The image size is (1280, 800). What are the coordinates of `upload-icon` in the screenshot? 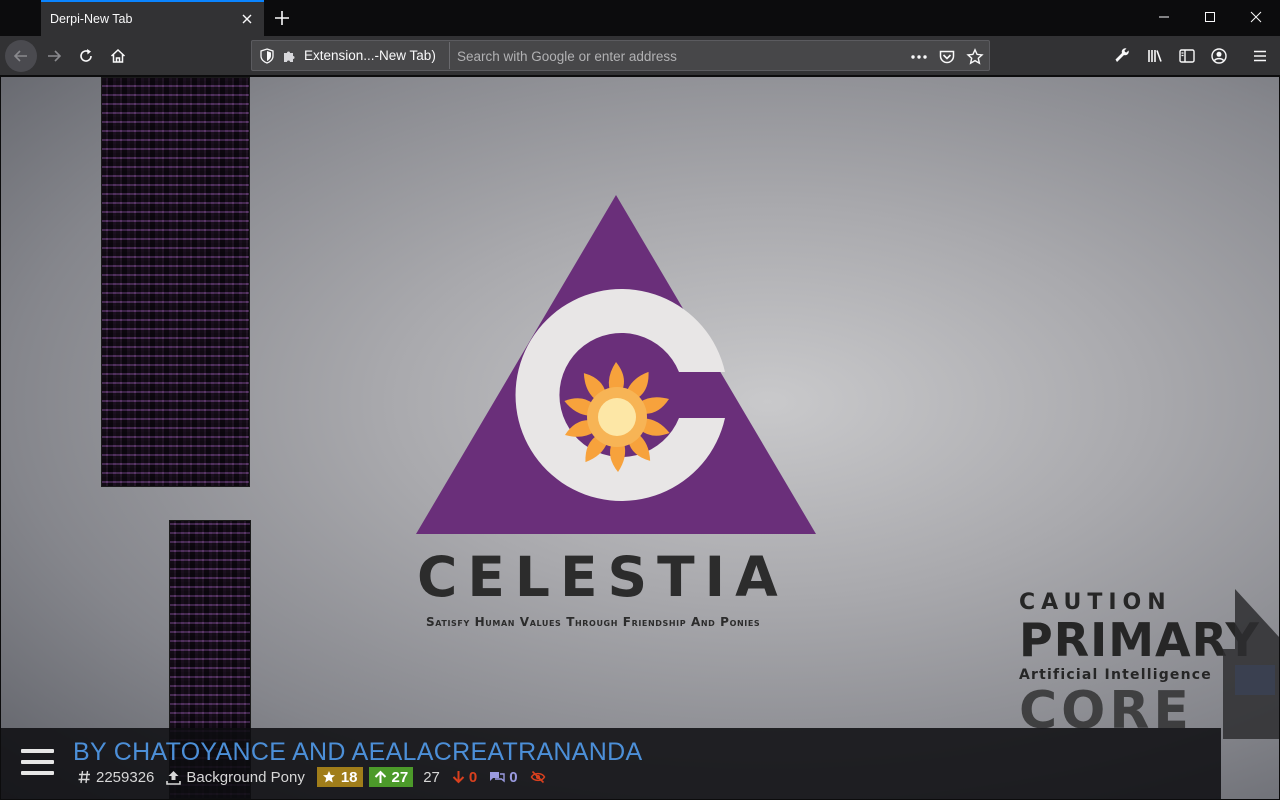 It's located at (174, 777).